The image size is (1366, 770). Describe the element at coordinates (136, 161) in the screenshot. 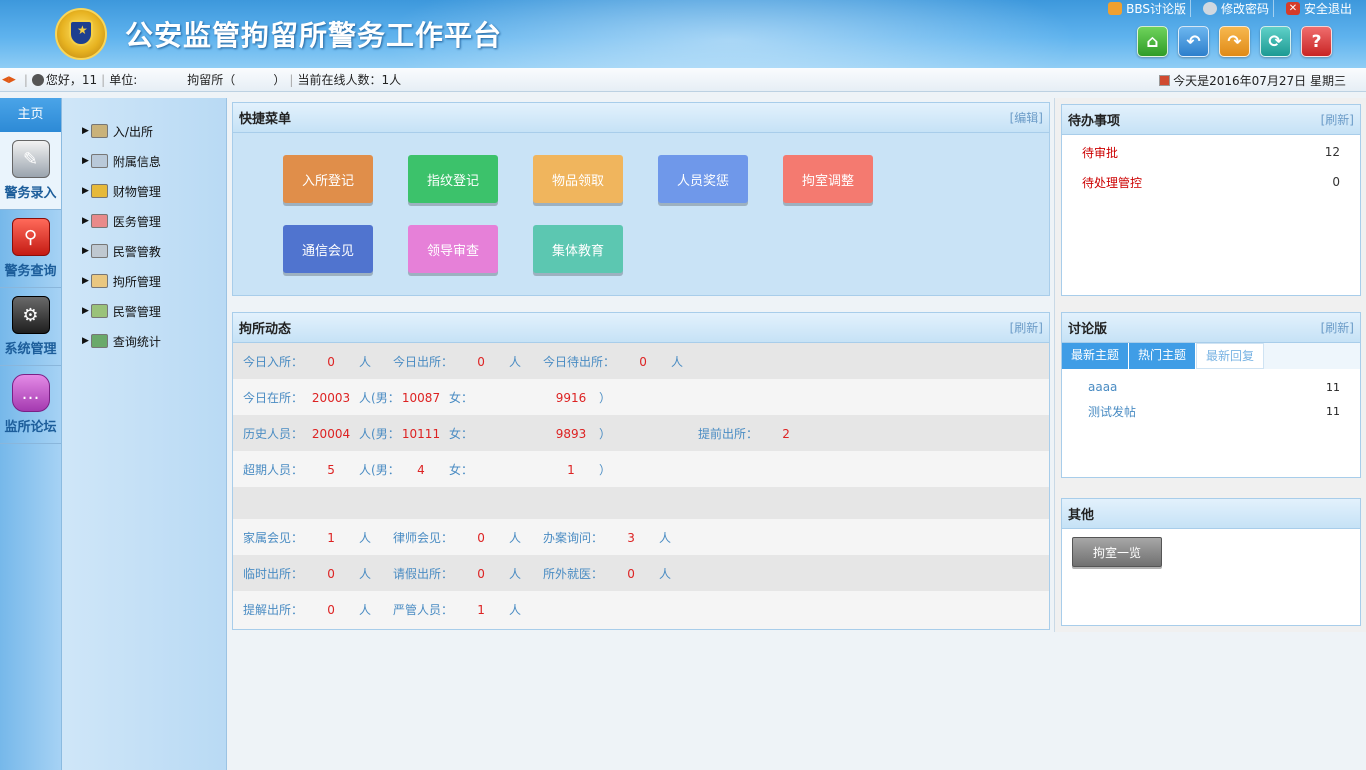

I see `subnav-label: 附属信息` at that location.